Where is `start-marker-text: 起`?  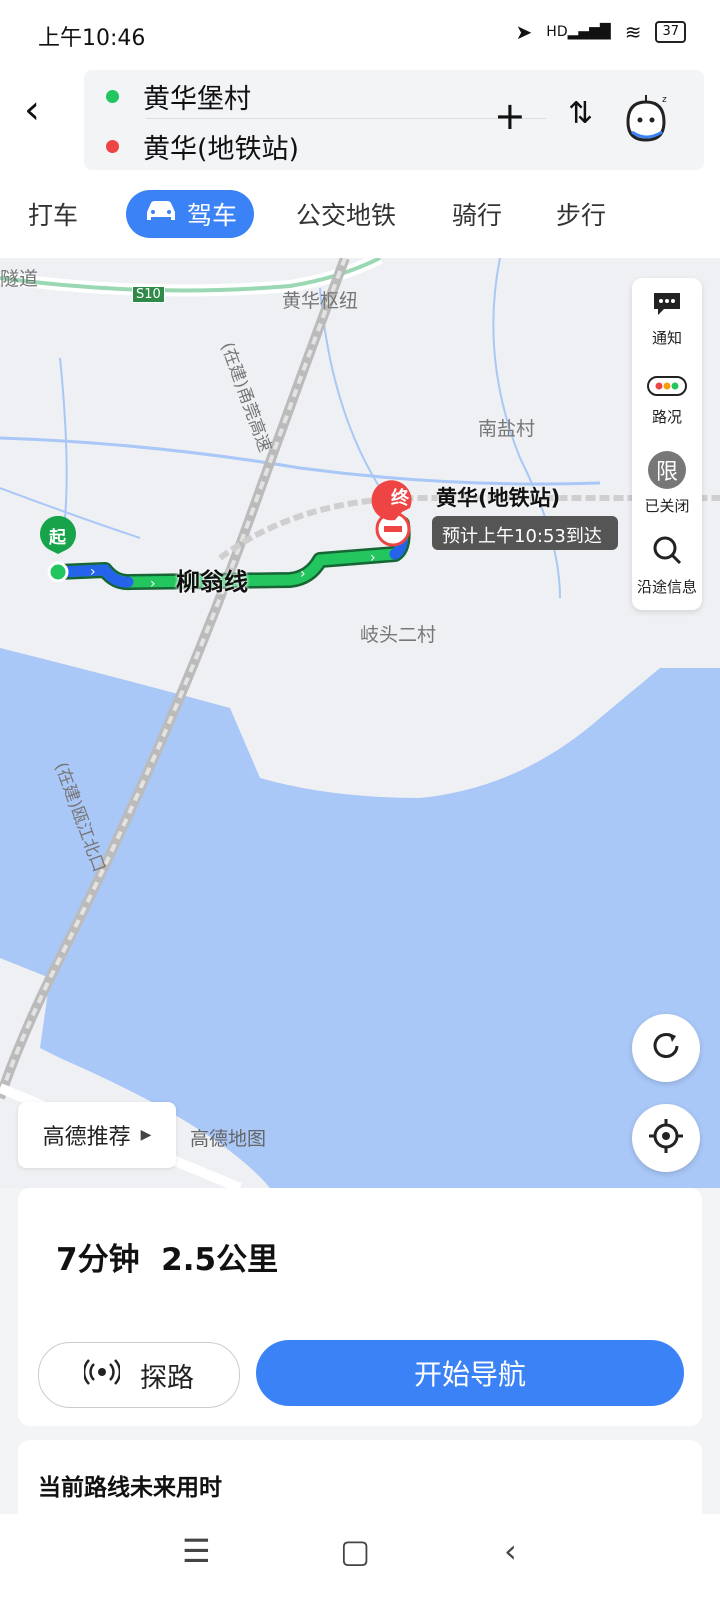 start-marker-text: 起 is located at coordinates (57, 538).